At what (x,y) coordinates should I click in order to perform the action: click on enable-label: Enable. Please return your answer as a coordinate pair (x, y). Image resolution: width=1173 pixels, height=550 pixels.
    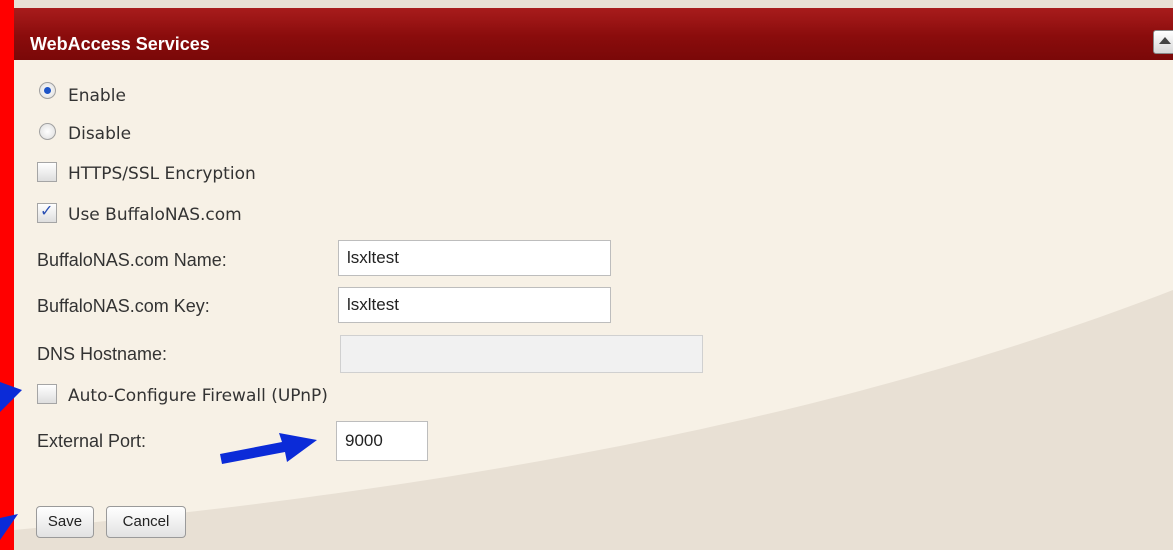
    Looking at the image, I should click on (97, 96).